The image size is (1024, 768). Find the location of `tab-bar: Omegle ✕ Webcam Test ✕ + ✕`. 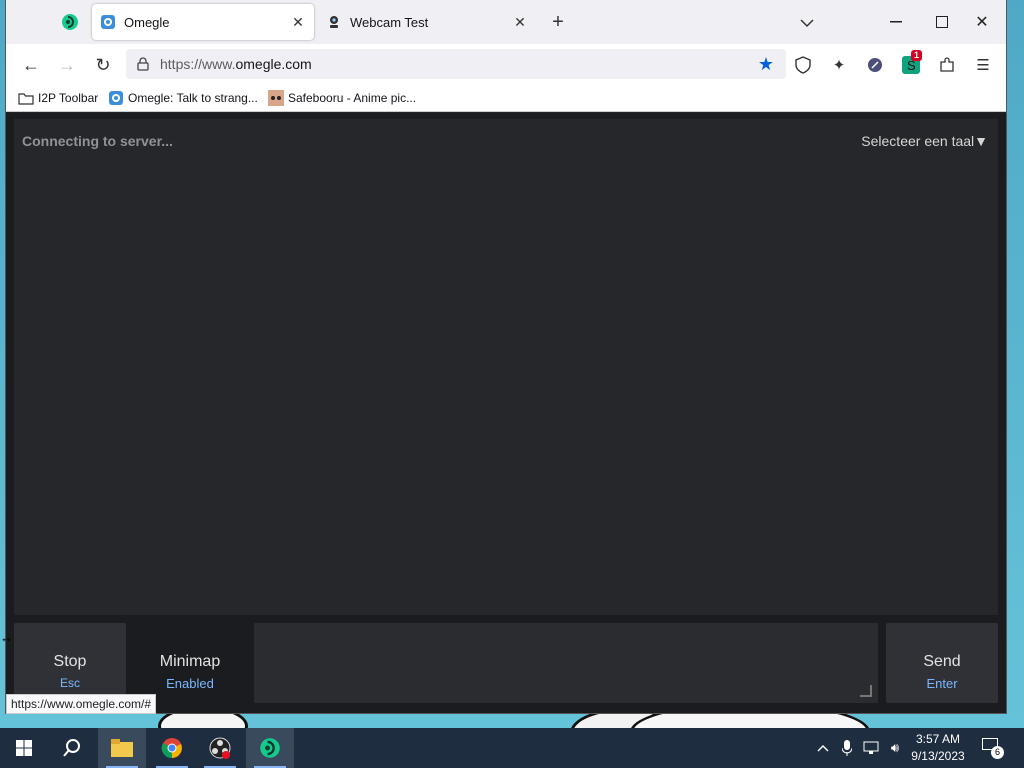

tab-bar: Omegle ✕ Webcam Test ✕ + ✕ is located at coordinates (506, 22).